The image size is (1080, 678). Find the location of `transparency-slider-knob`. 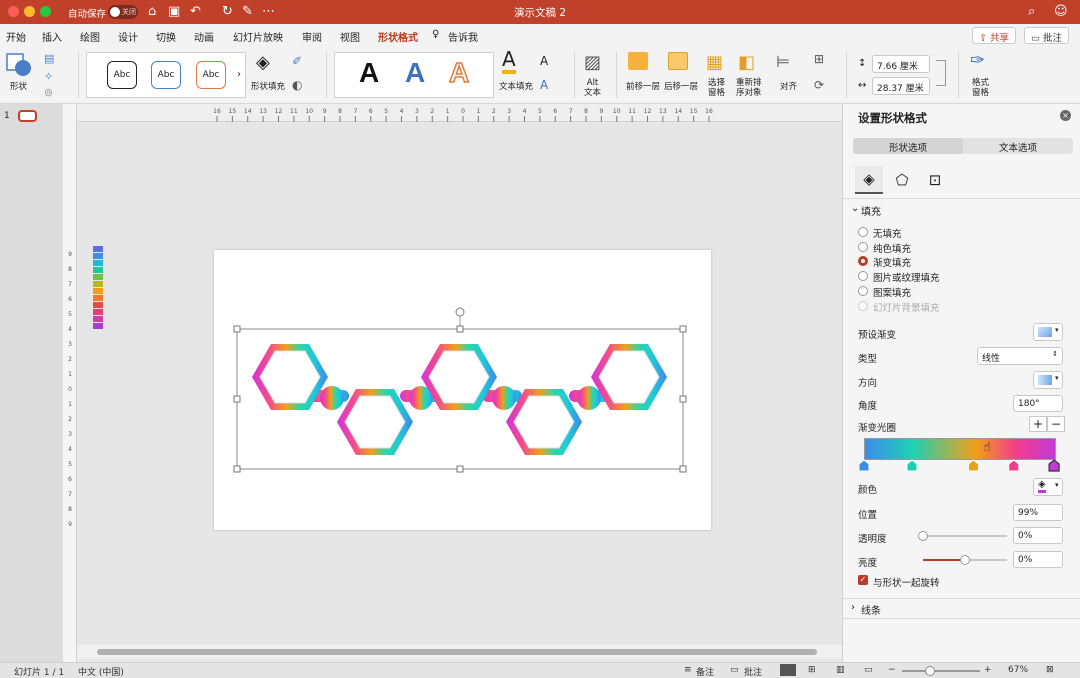

transparency-slider-knob is located at coordinates (923, 536).